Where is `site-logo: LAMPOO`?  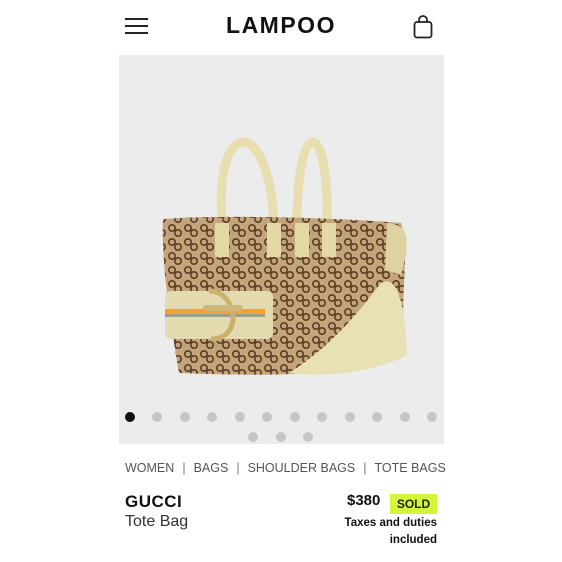
site-logo: LAMPOO is located at coordinates (281, 25).